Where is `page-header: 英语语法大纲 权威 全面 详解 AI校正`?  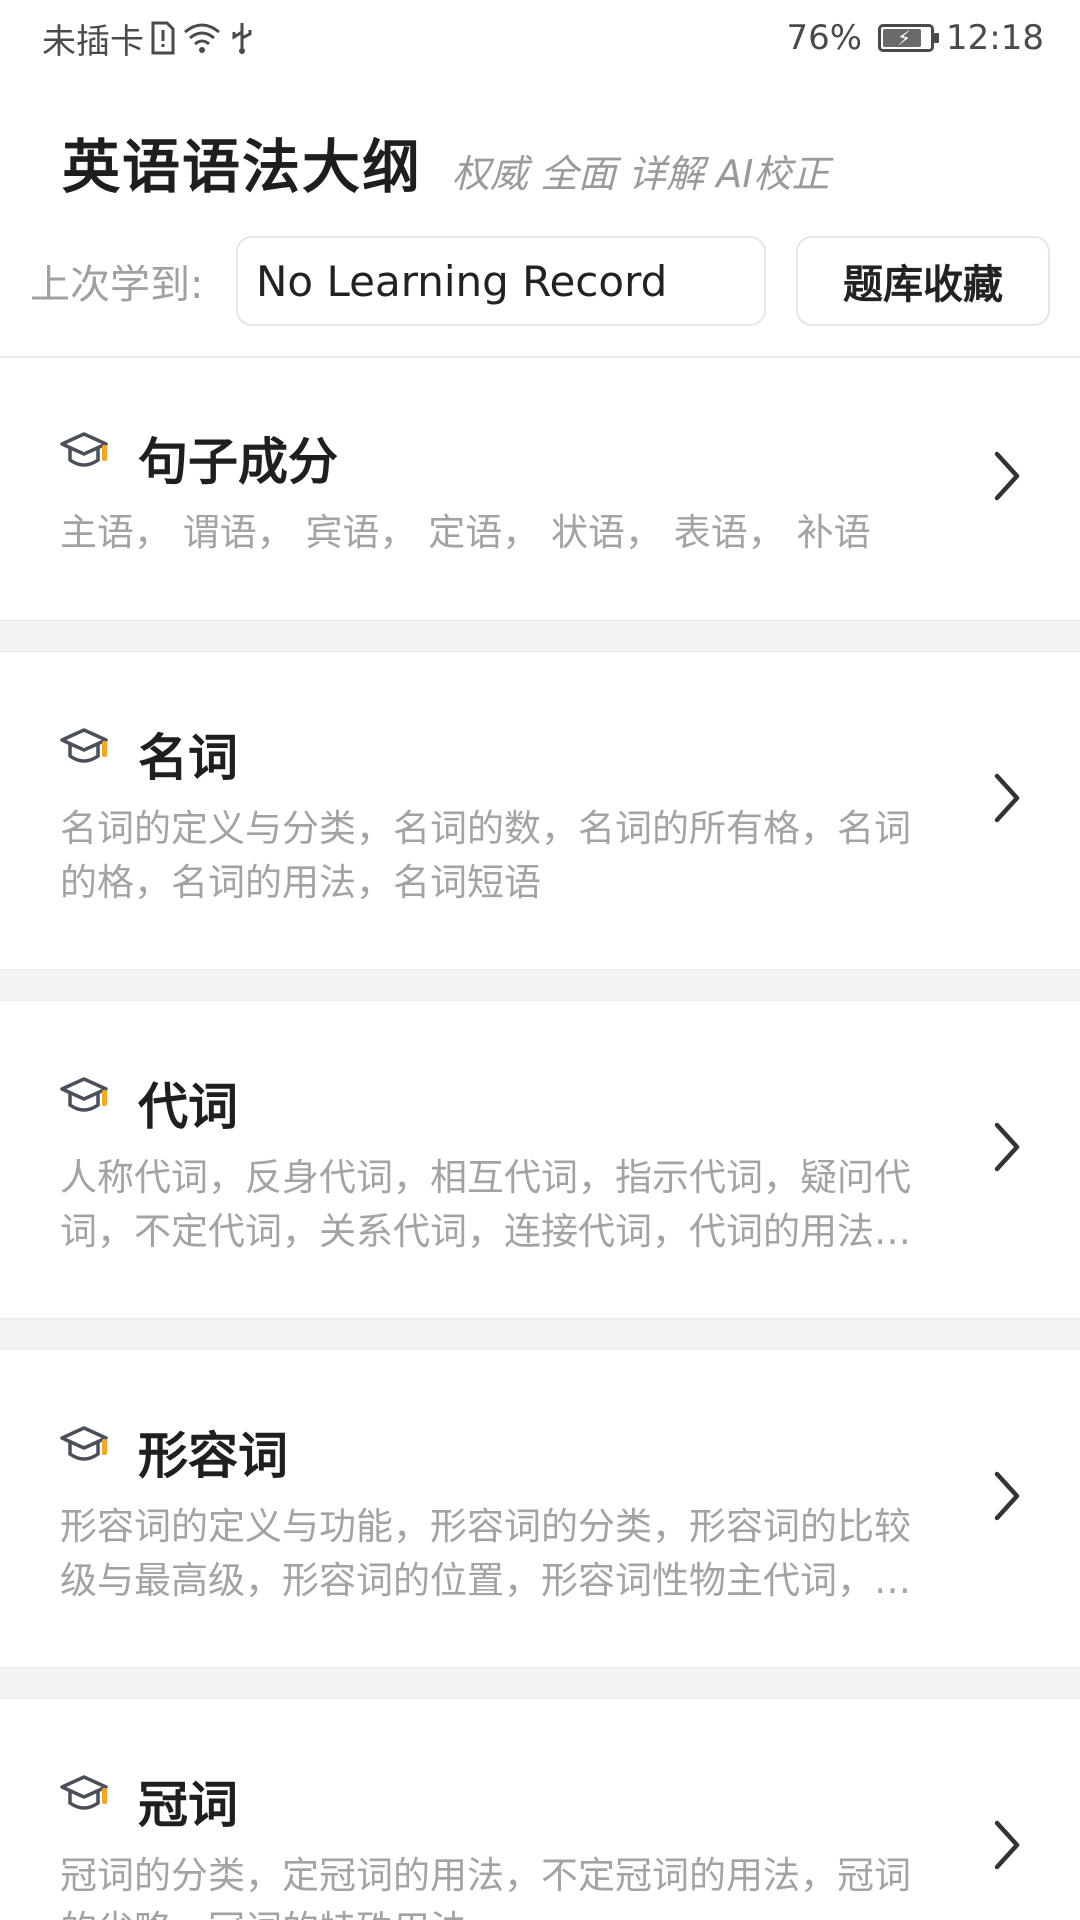
page-header: 英语语法大纲 权威 全面 详解 AI校正 is located at coordinates (445, 165).